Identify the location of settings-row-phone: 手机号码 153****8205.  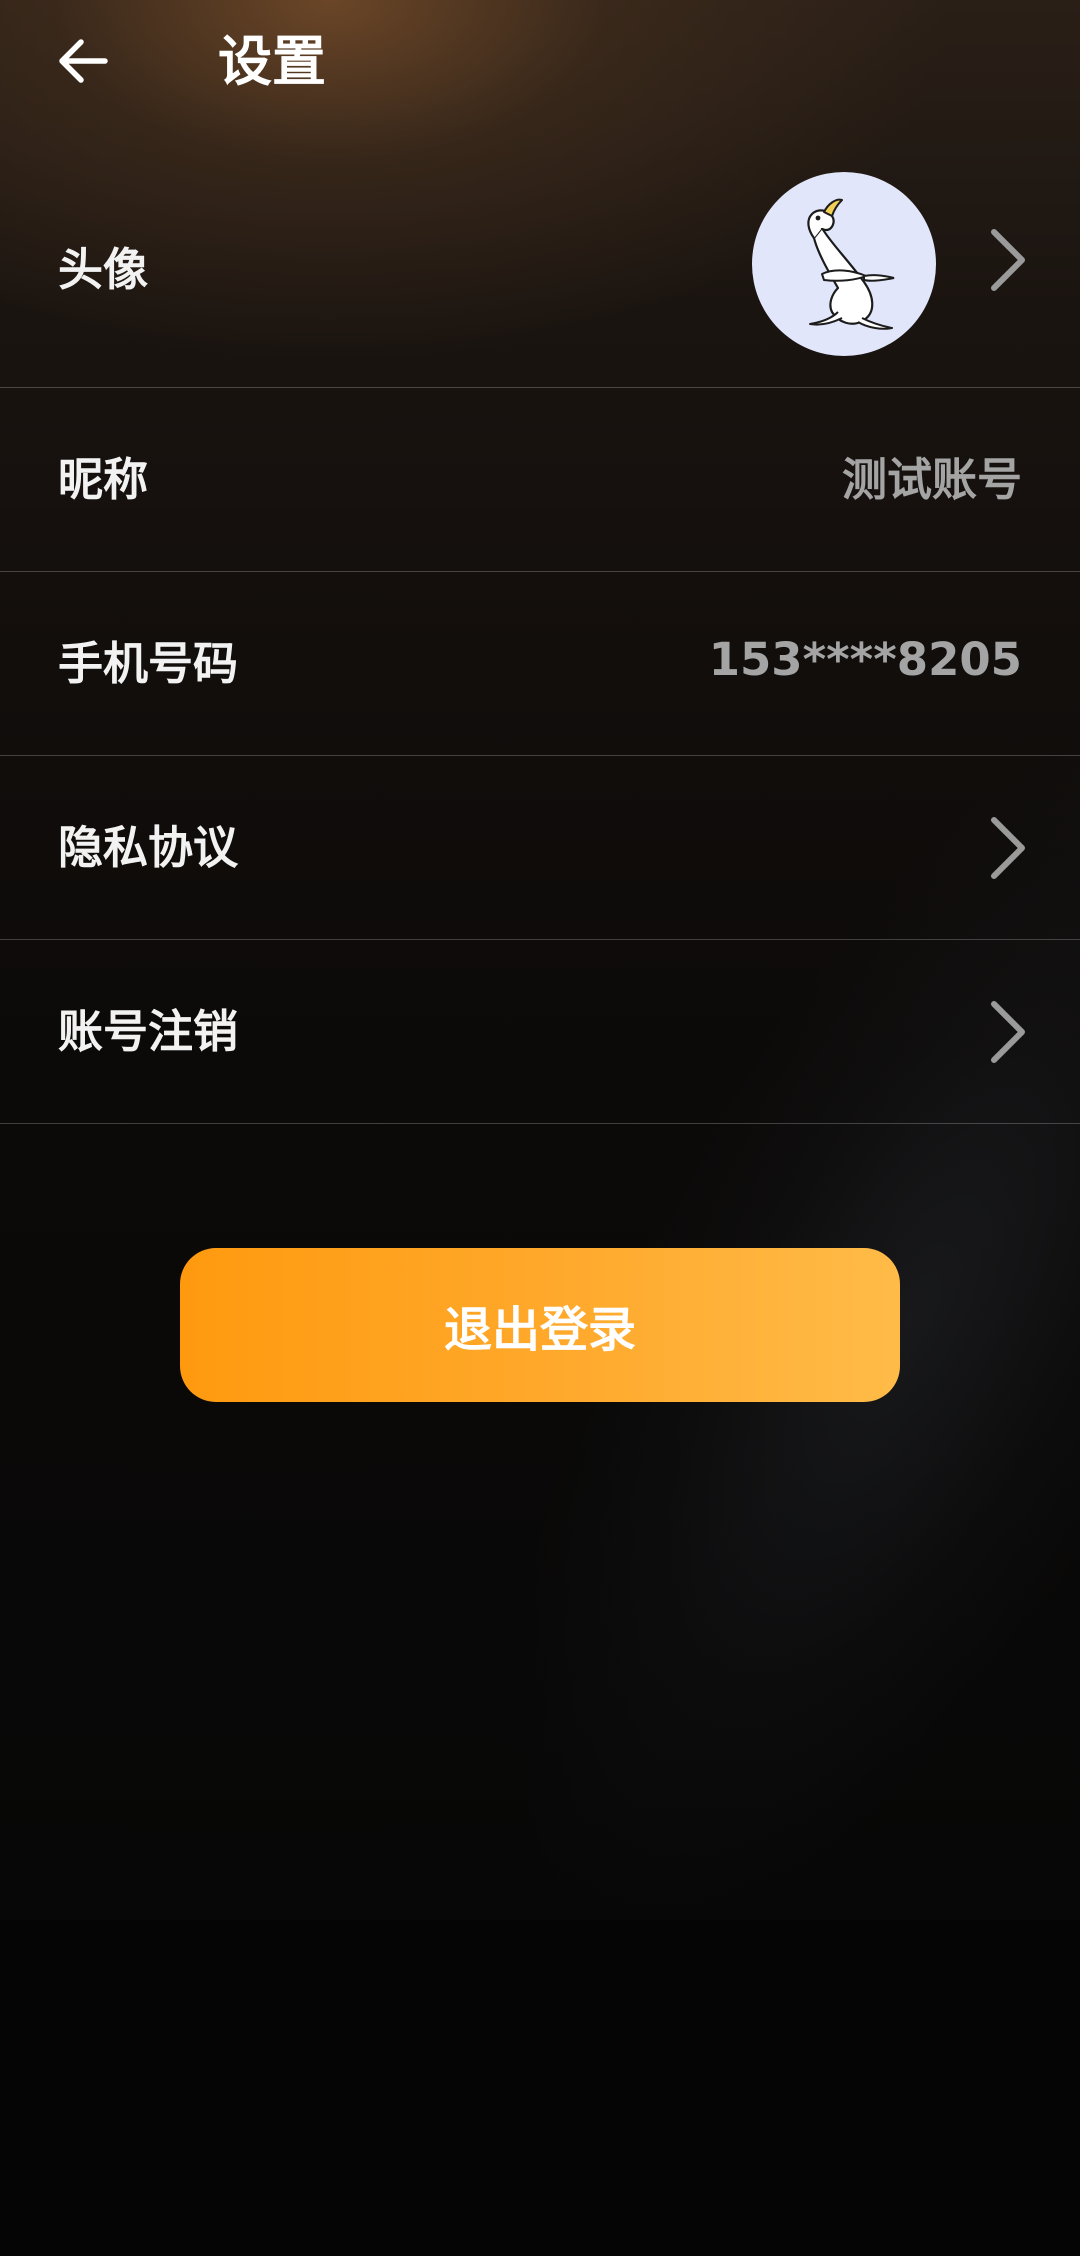
(540, 664).